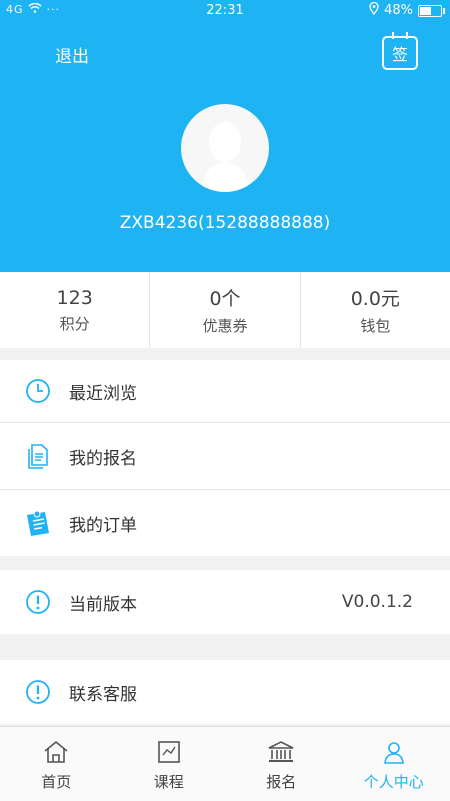 This screenshot has width=450, height=801. Describe the element at coordinates (281, 781) in the screenshot. I see `tab-label: 报名` at that location.